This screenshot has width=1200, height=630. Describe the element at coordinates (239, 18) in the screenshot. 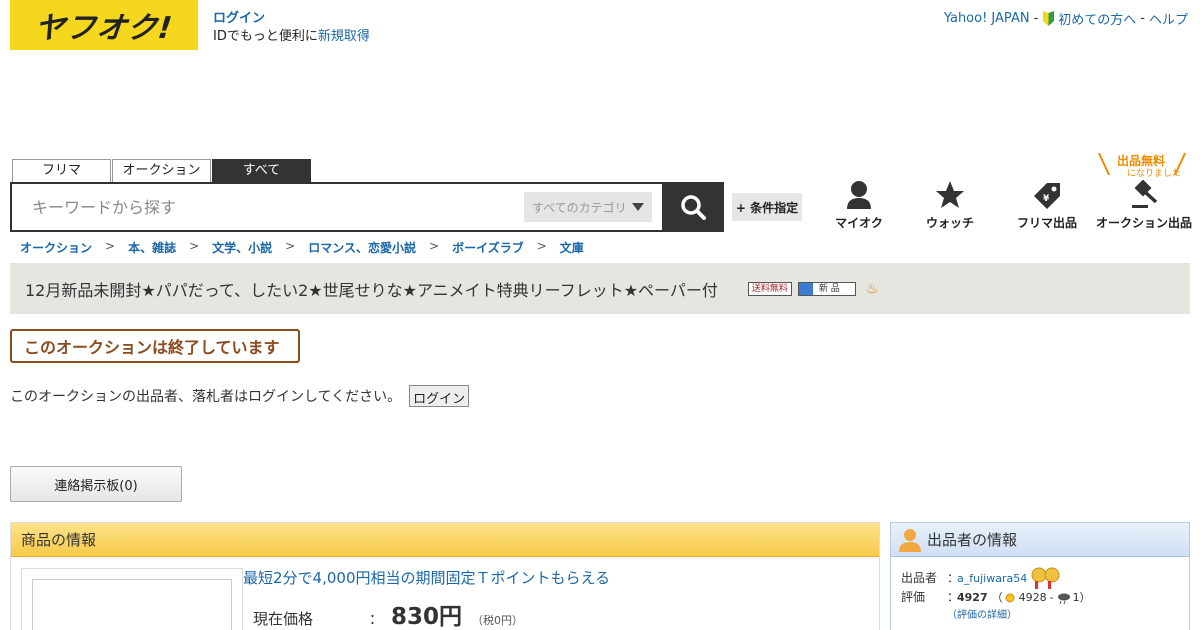

I see `header-login-link: ログイン` at that location.